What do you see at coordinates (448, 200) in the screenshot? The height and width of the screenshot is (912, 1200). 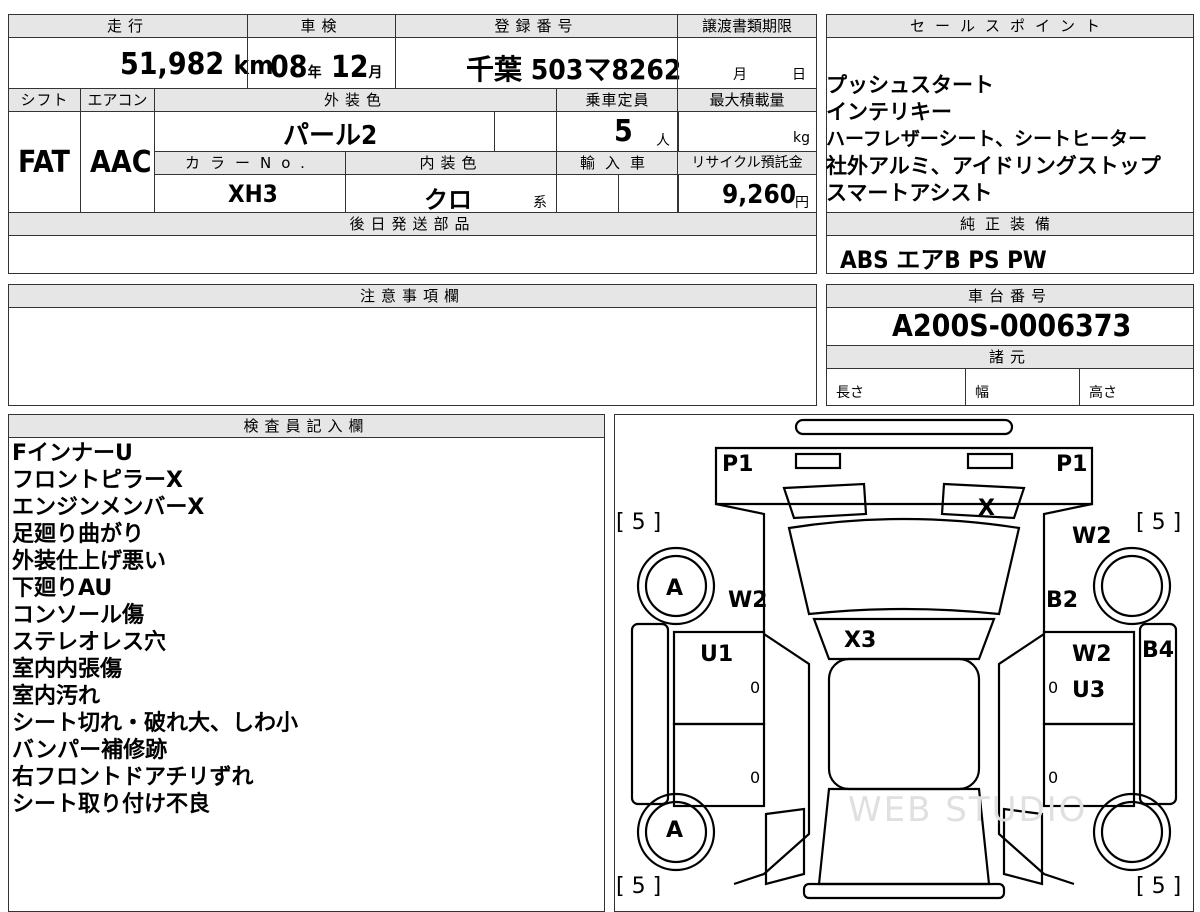 I see `interior-color-value: クロ` at bounding box center [448, 200].